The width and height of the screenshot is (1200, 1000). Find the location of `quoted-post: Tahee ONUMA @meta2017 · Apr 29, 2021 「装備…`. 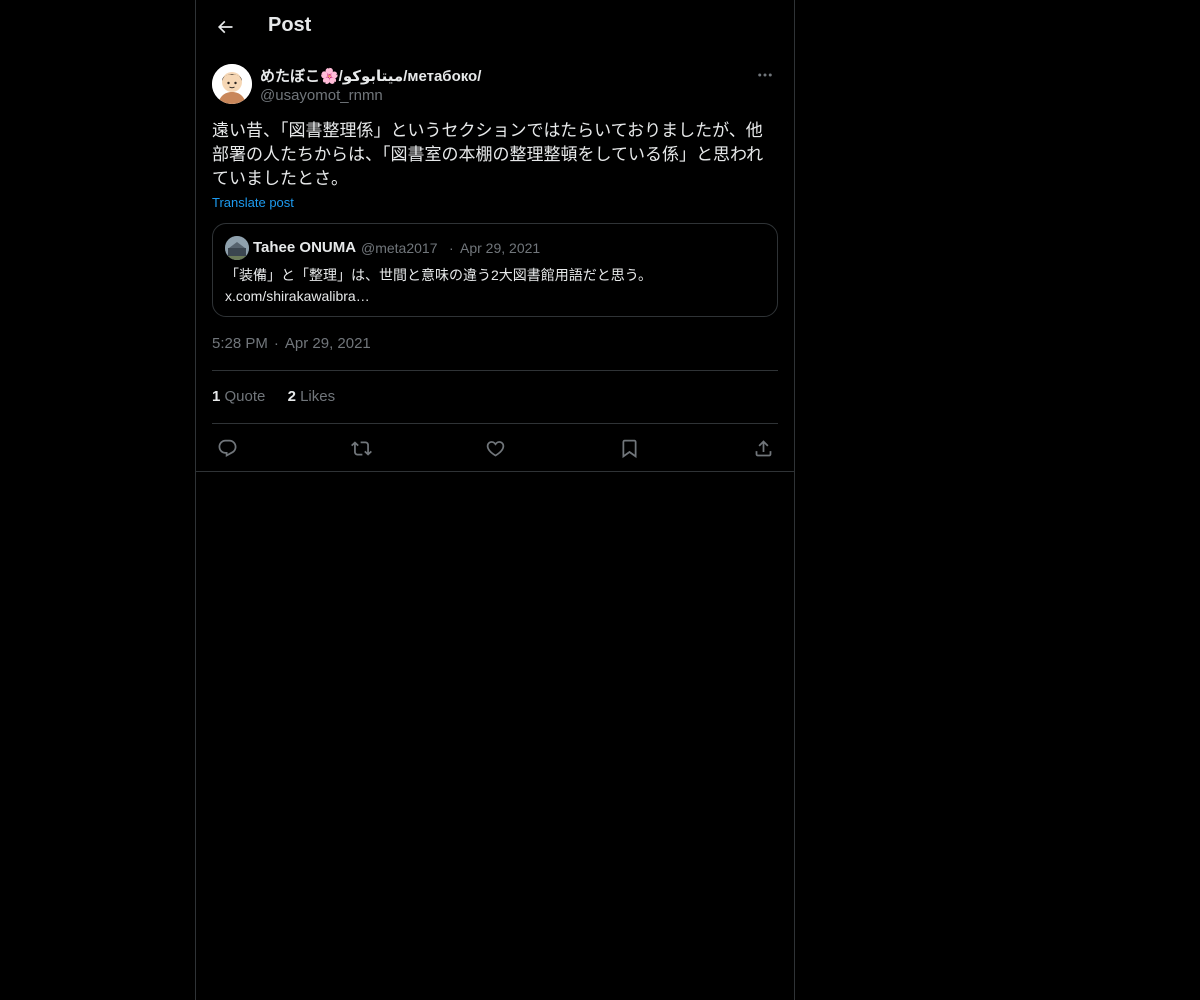

quoted-post: Tahee ONUMA @meta2017 · Apr 29, 2021 「装備… is located at coordinates (495, 270).